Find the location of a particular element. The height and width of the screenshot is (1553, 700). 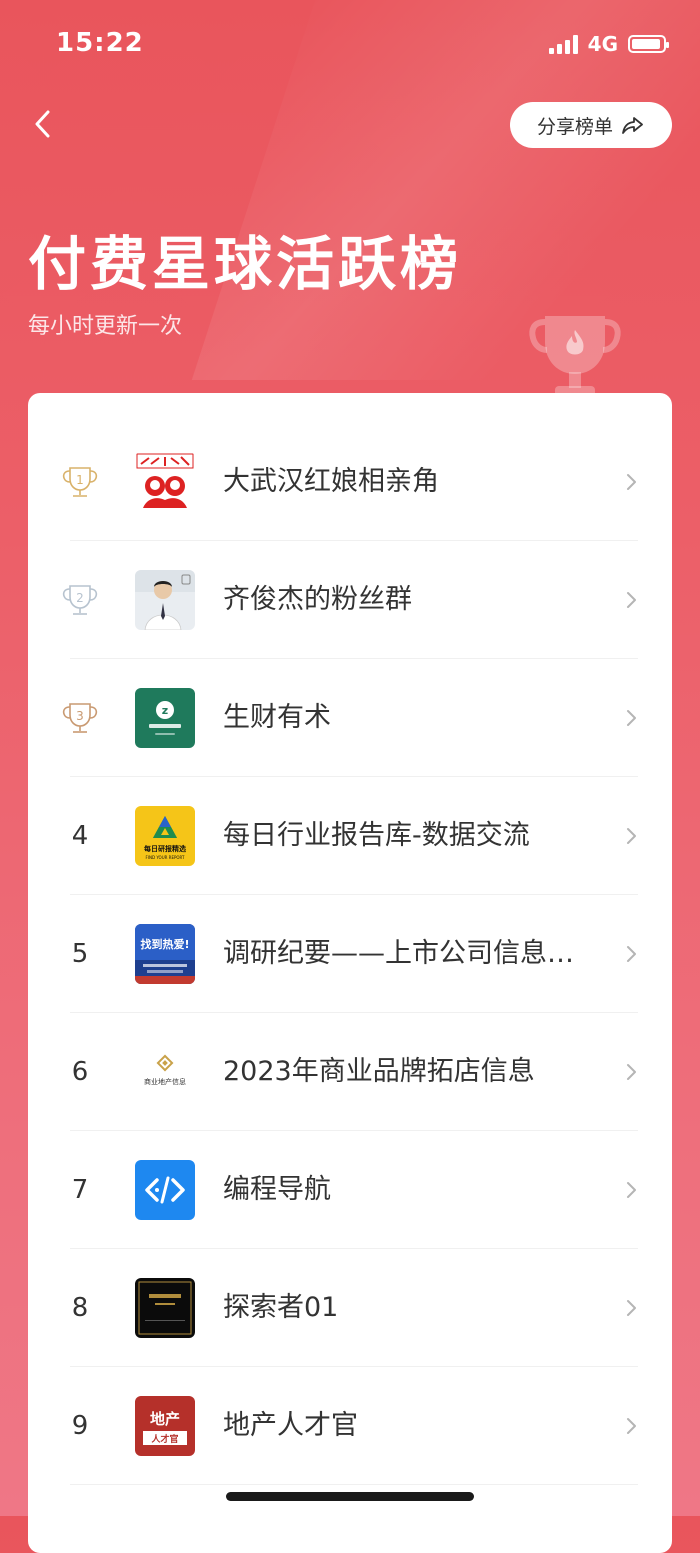

ranking-item-4: 4 每日研报精选 FIND YOUR REPORT 每日行业报告库-数据交流 is located at coordinates (350, 836).